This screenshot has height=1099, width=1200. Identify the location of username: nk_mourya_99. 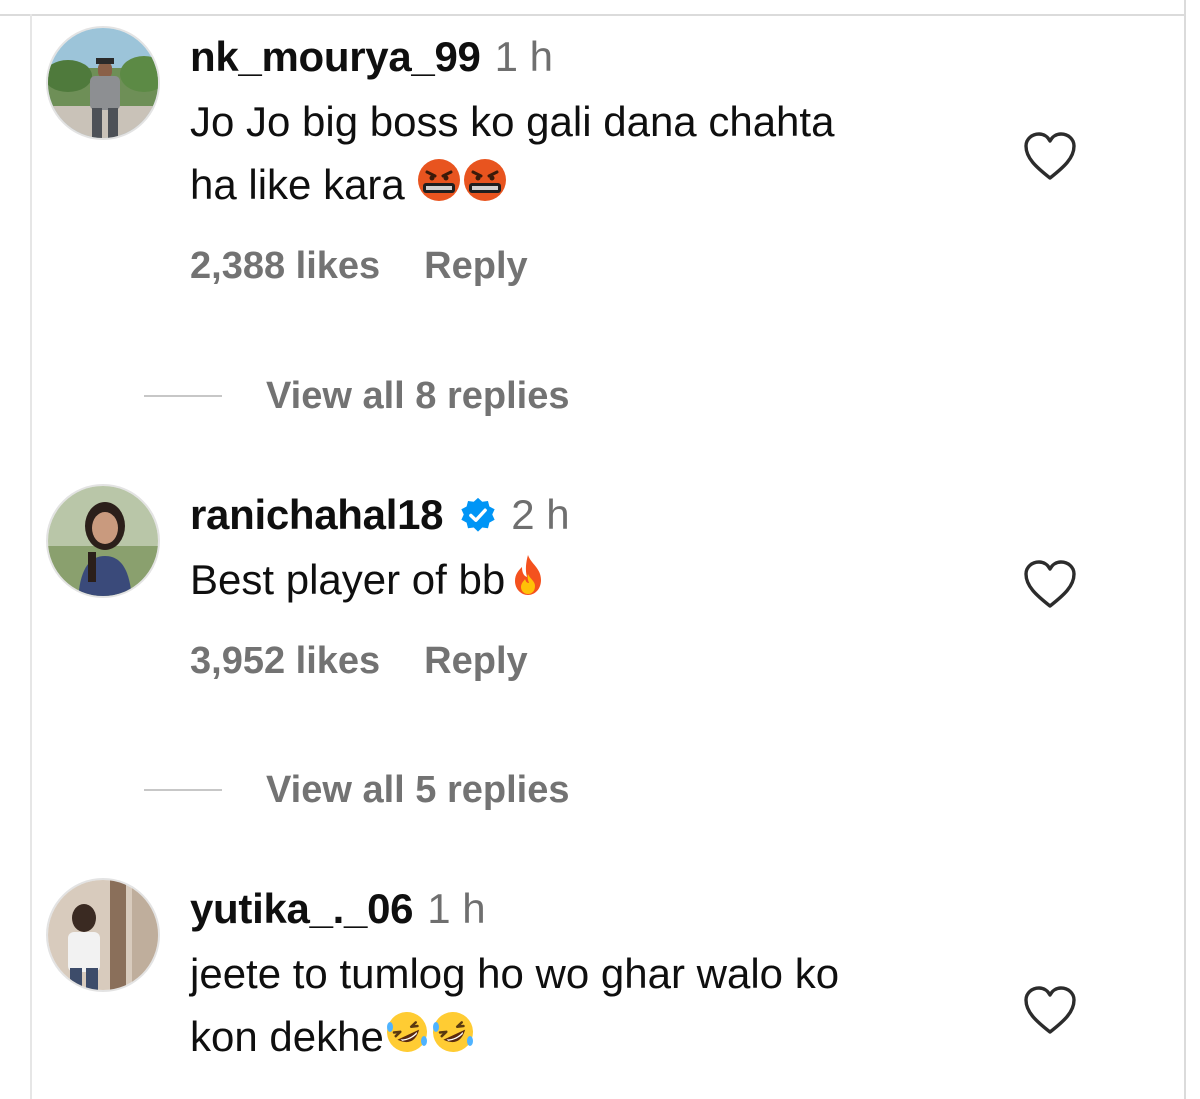
(335, 57).